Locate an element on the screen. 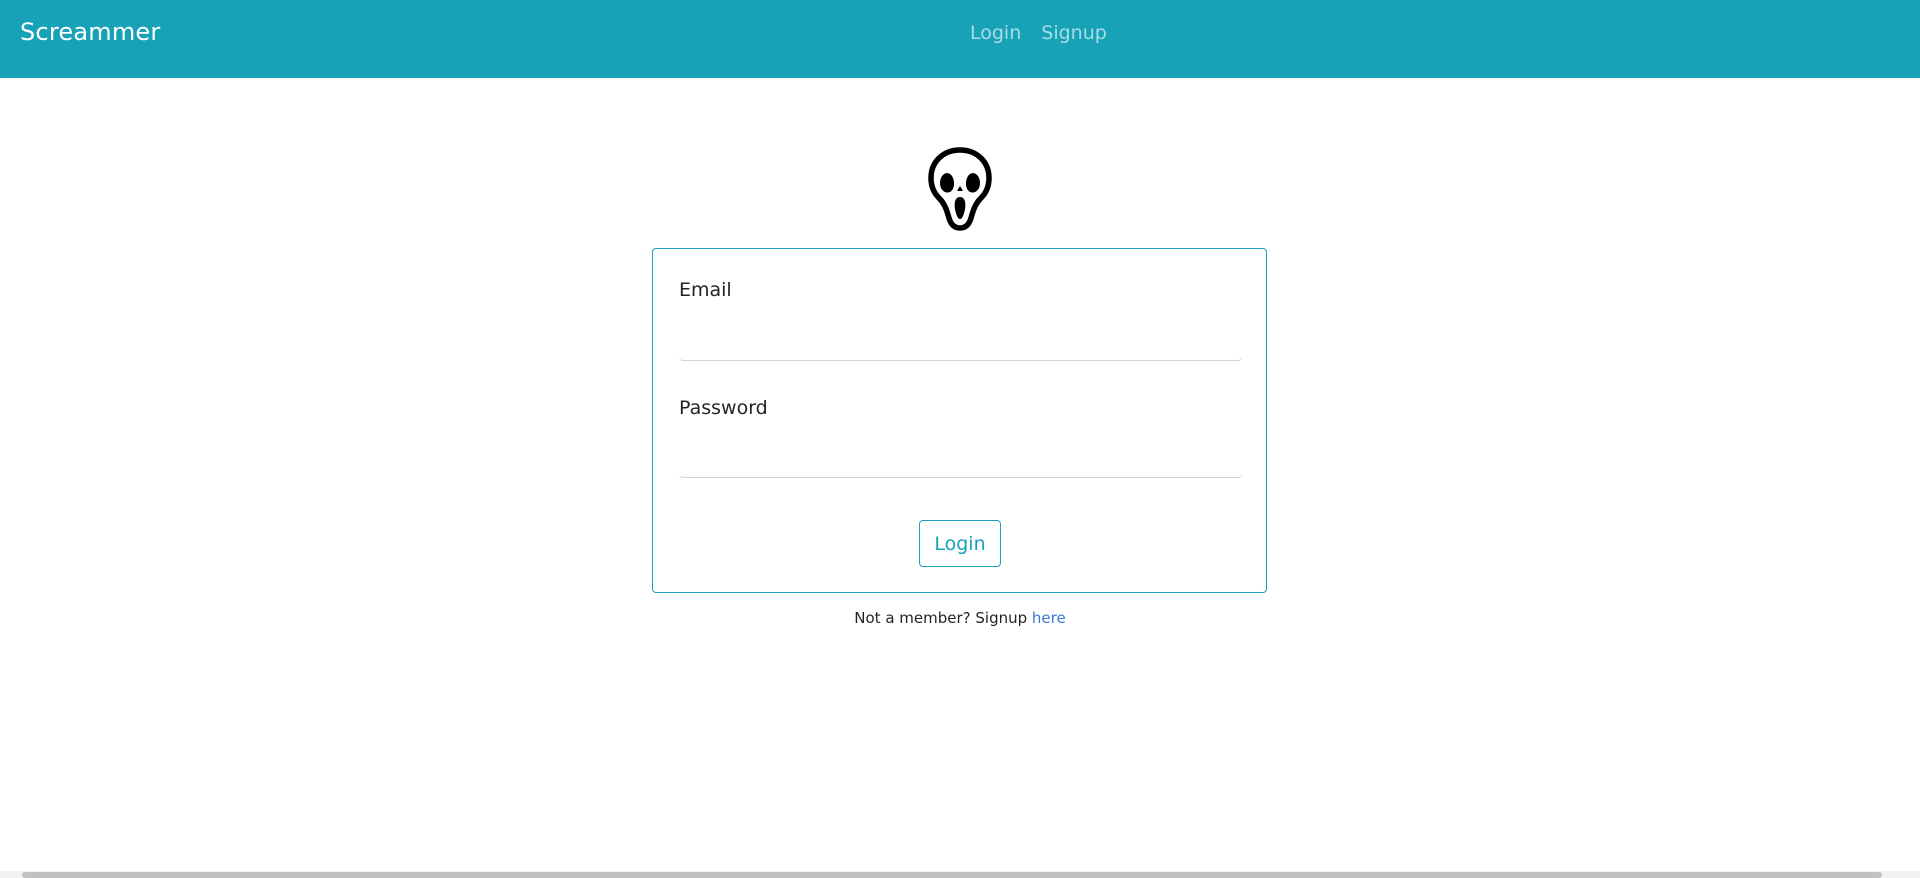  password-field is located at coordinates (960, 458).